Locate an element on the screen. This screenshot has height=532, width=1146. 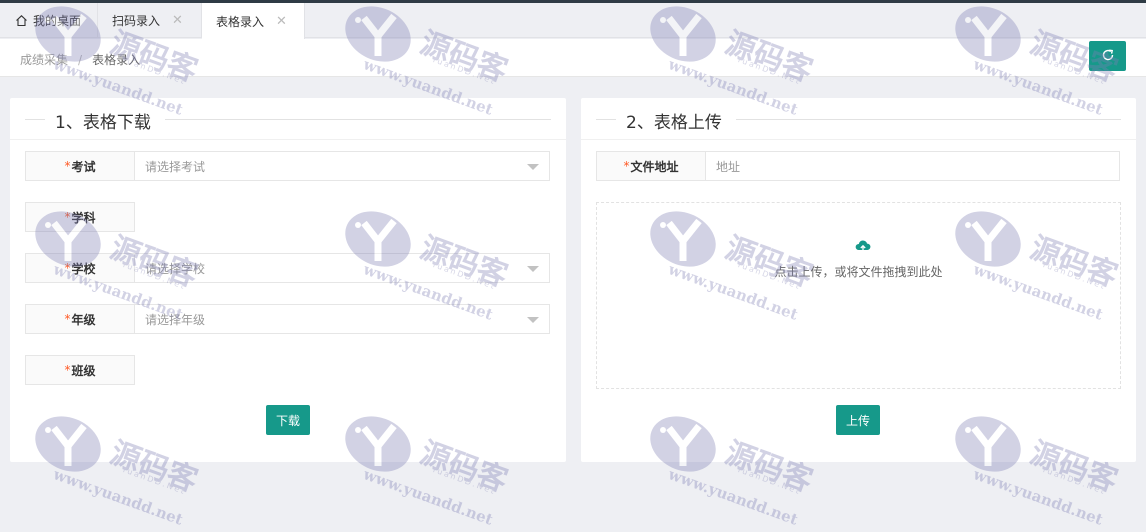
file-address-input: 地址 is located at coordinates (913, 166).